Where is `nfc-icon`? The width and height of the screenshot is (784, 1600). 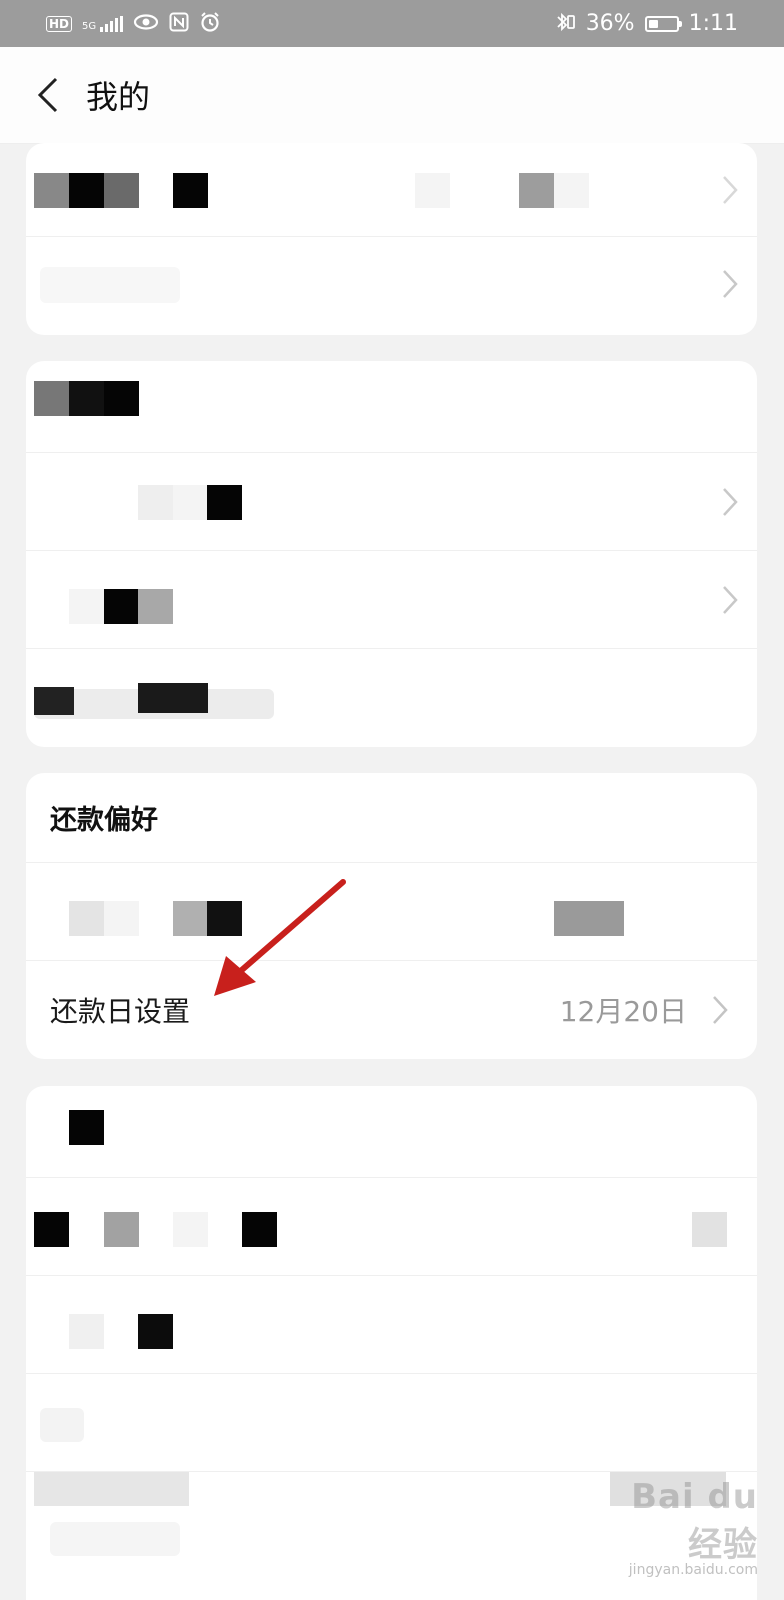 nfc-icon is located at coordinates (179, 24).